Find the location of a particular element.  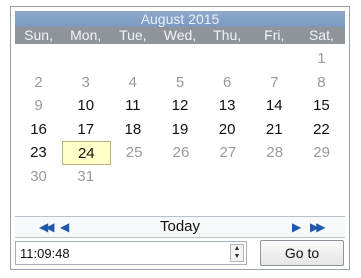

week-row: 2345678 is located at coordinates (180, 83).